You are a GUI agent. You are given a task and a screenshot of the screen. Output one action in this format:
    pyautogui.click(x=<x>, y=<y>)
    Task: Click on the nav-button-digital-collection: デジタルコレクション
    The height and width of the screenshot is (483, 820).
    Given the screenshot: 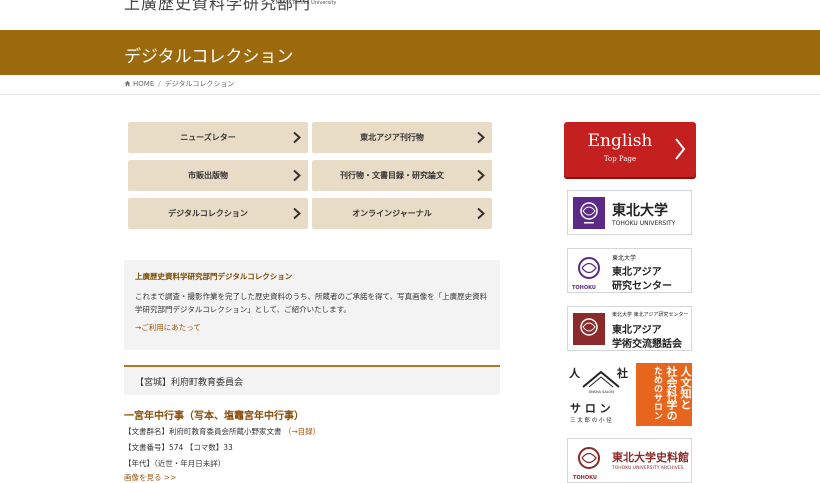 What is the action you would take?
    pyautogui.click(x=218, y=213)
    